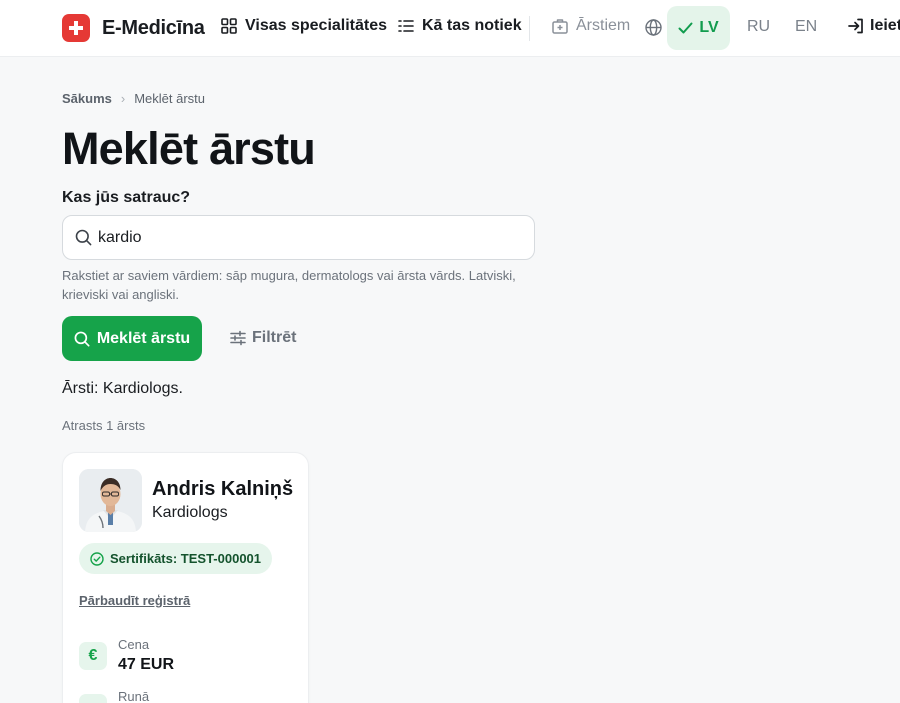  What do you see at coordinates (274, 337) in the screenshot?
I see `filter-button-label: Filtrēt` at bounding box center [274, 337].